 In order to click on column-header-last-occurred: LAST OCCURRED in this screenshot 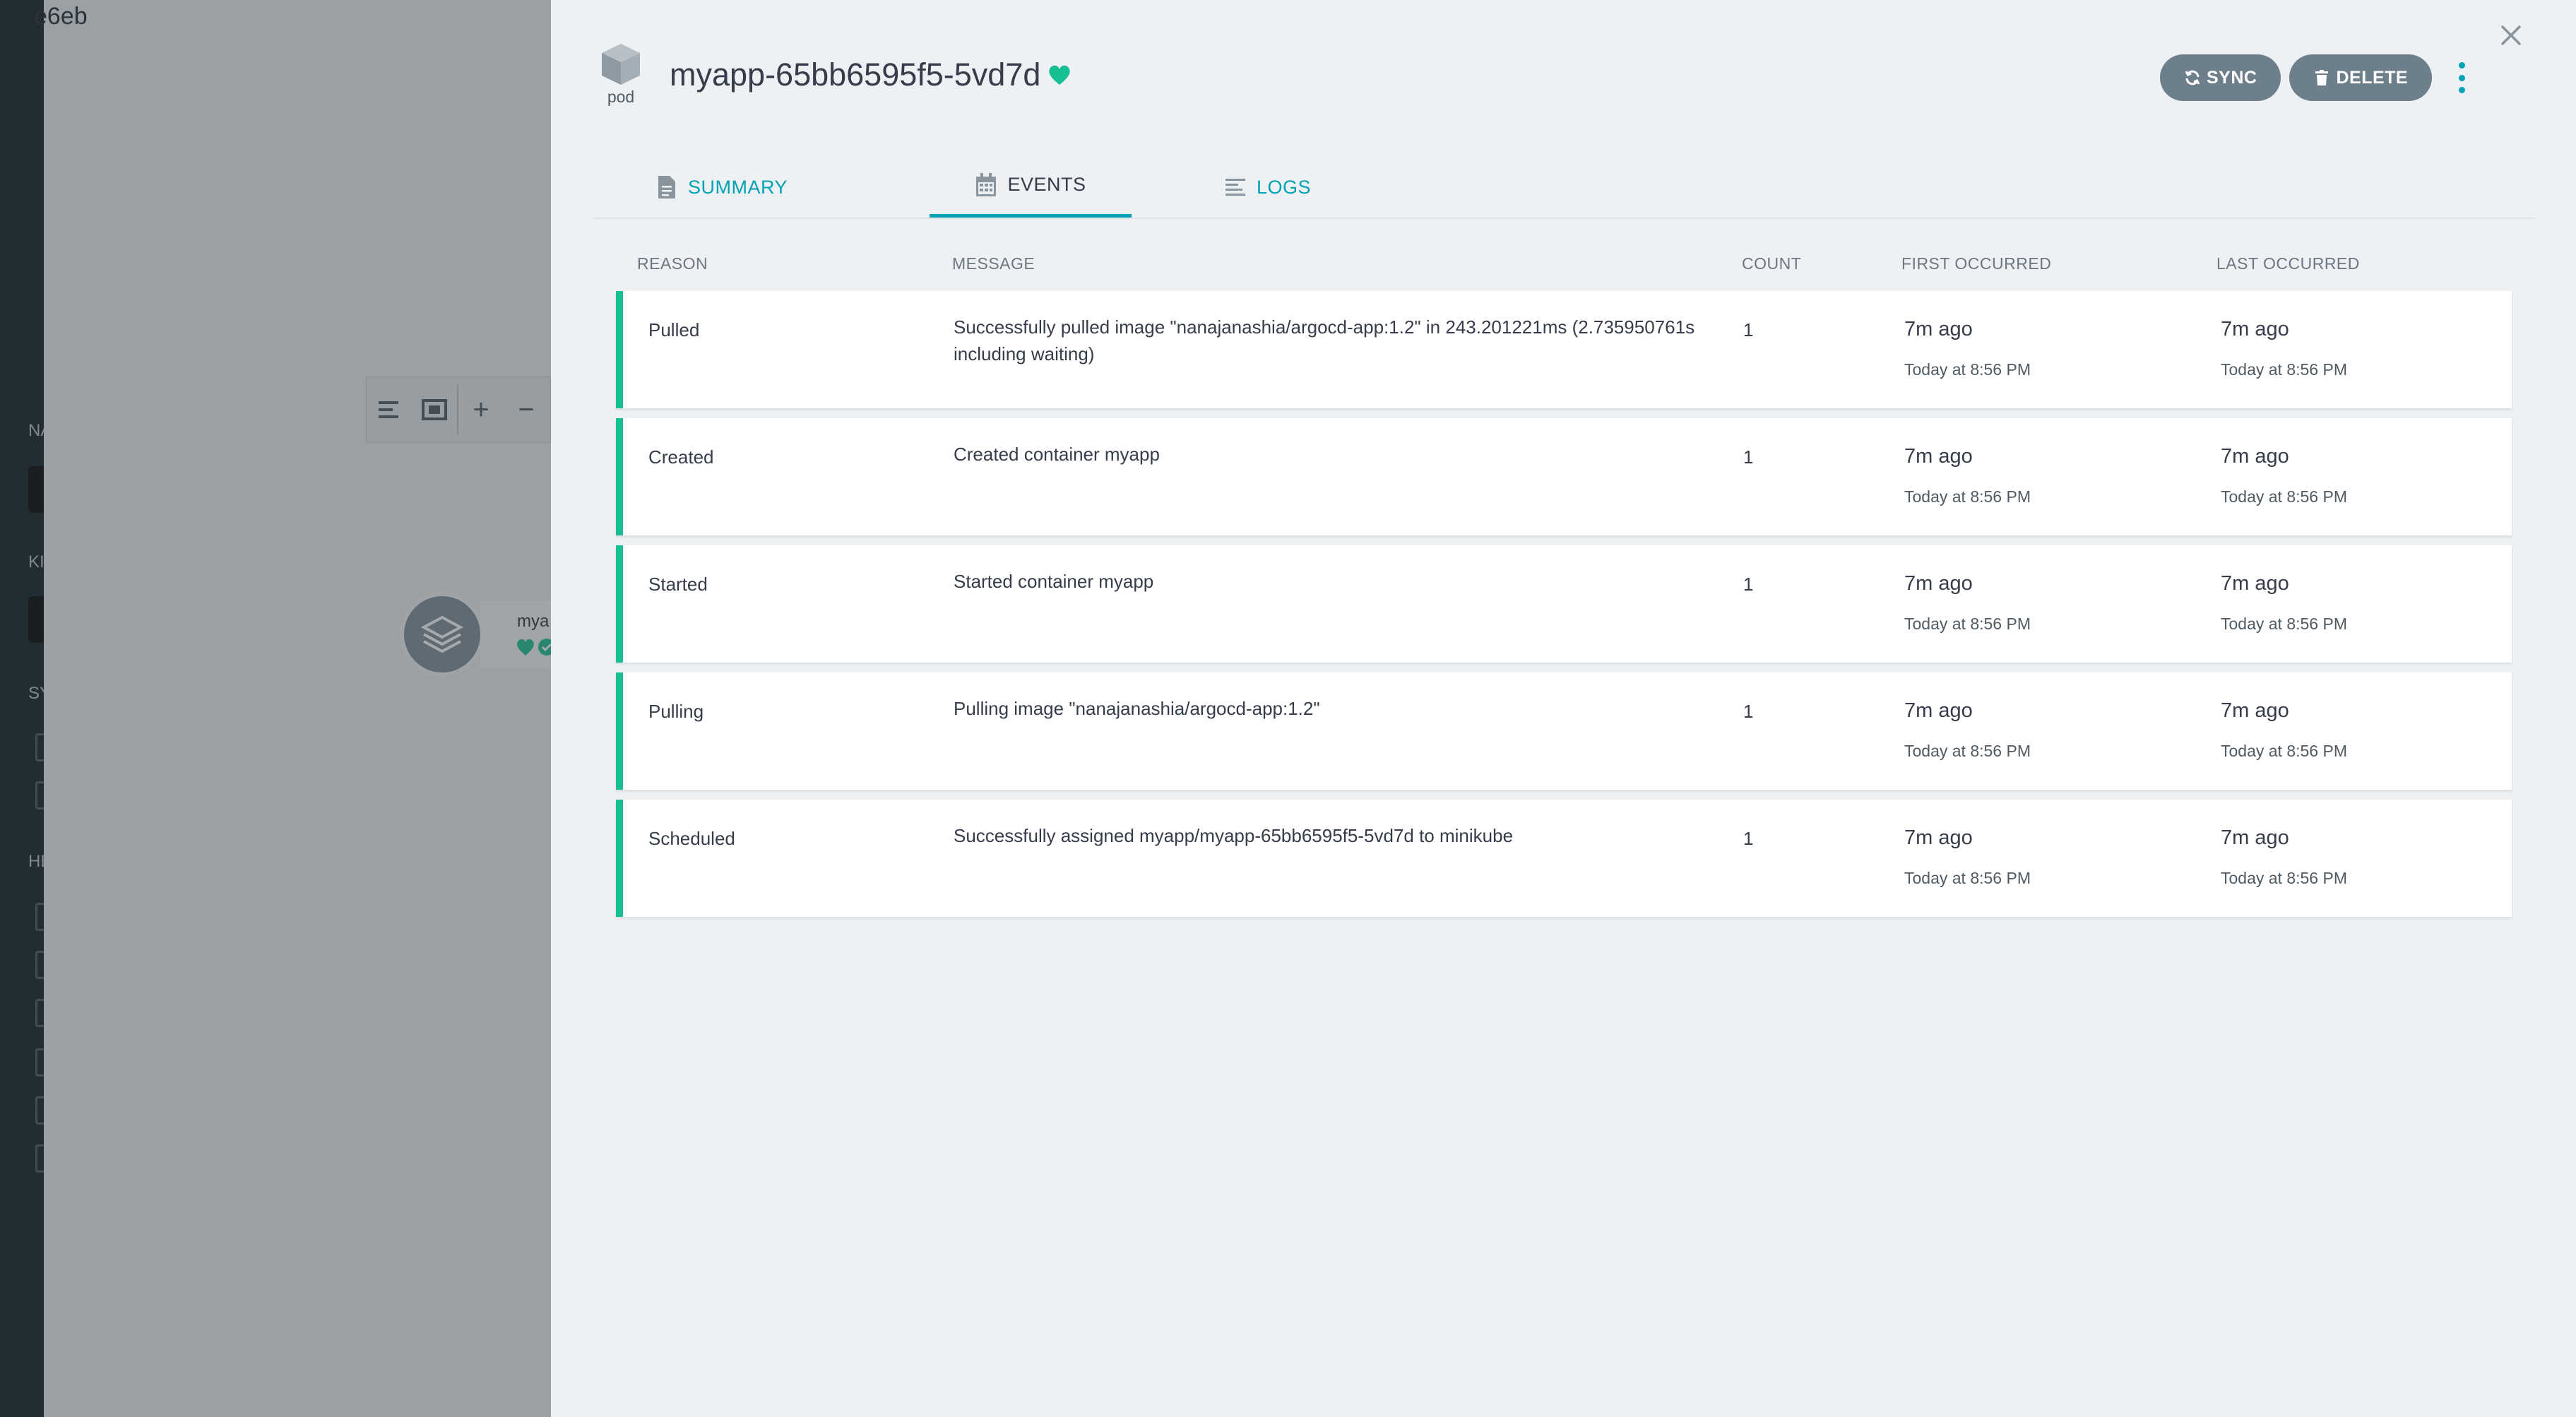, I will do `click(2288, 263)`.